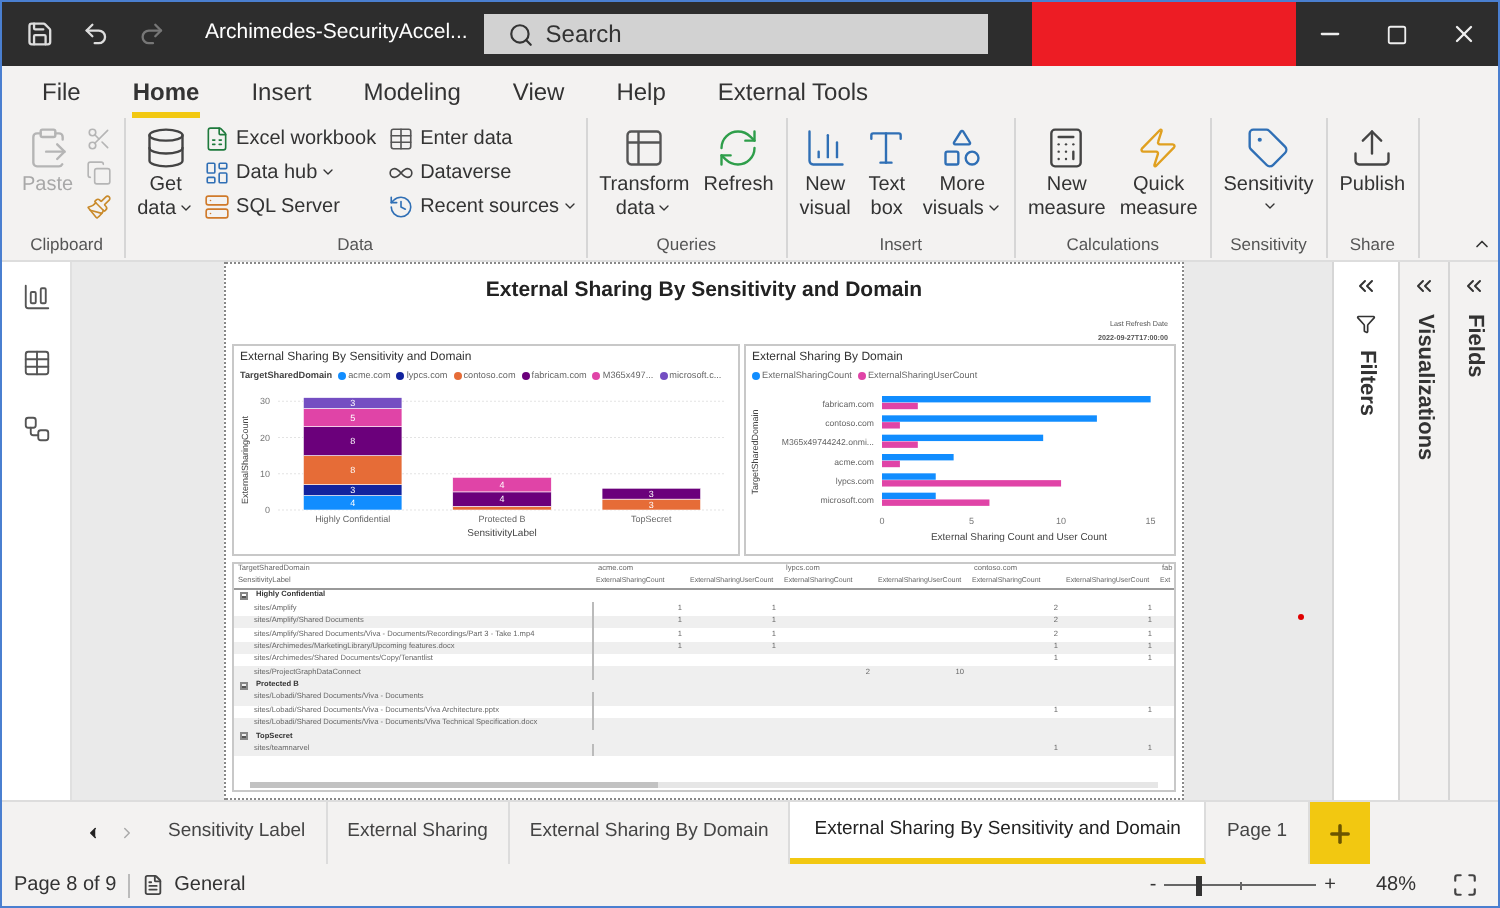 The image size is (1500, 908). I want to click on ribbon-button: Dataverse, so click(483, 173).